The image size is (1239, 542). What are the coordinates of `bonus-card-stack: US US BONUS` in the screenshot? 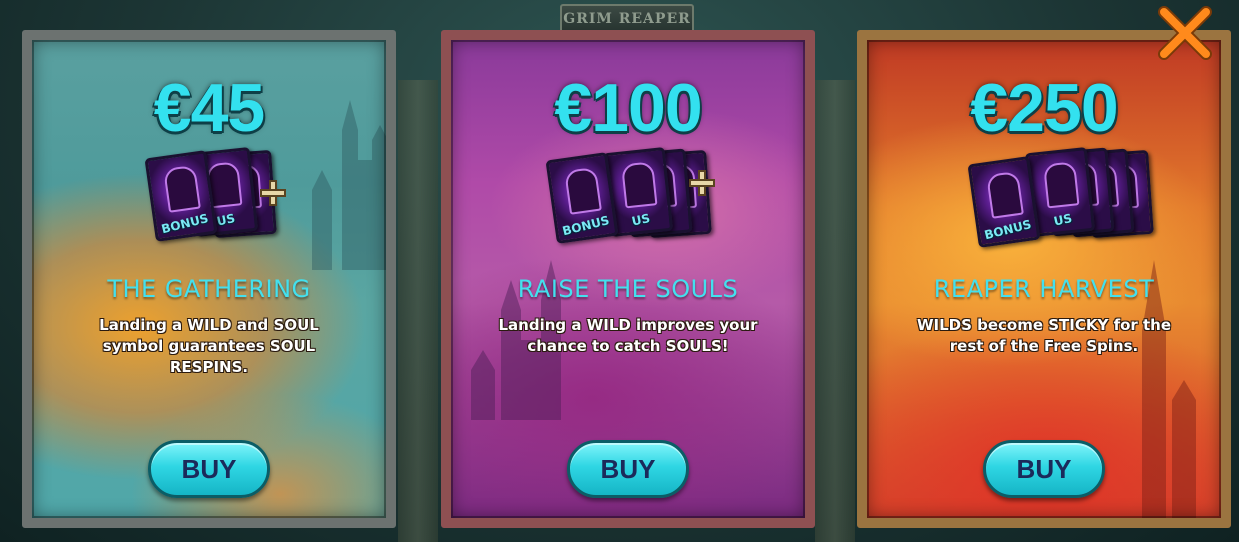 It's located at (220, 195).